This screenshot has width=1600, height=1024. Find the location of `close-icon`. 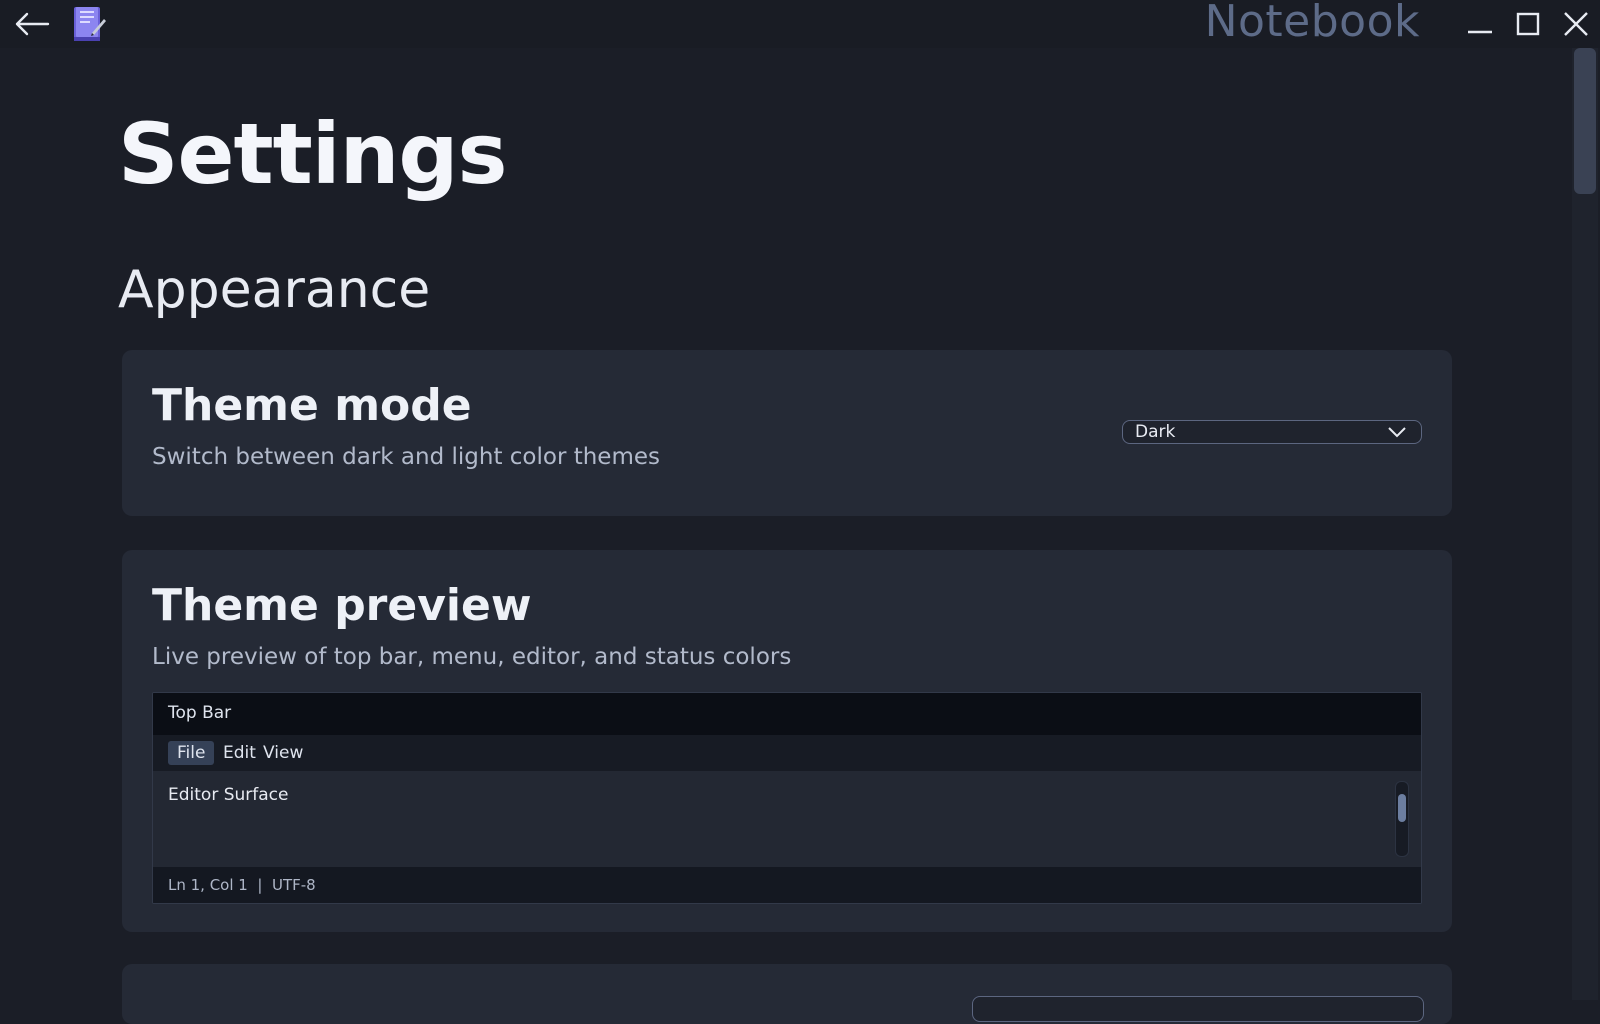

close-icon is located at coordinates (1576, 24).